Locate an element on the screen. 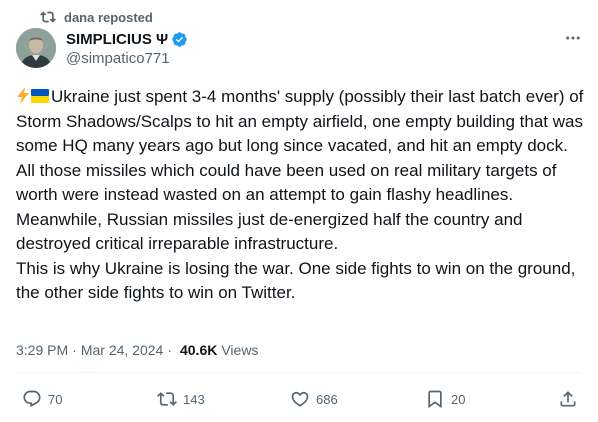 The width and height of the screenshot is (598, 422). like-button: 686 is located at coordinates (314, 399).